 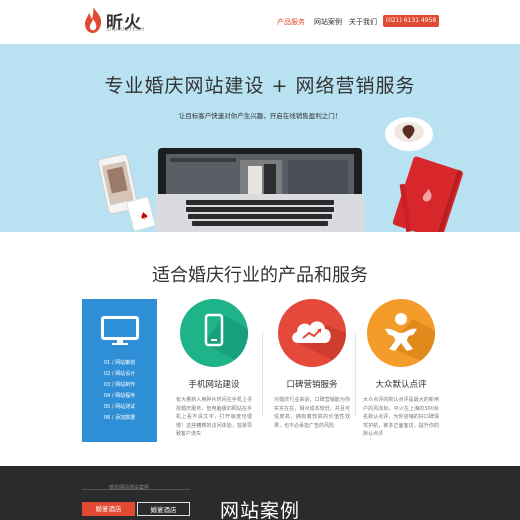 What do you see at coordinates (363, 22) in the screenshot?
I see `nav-about: 关于我们` at bounding box center [363, 22].